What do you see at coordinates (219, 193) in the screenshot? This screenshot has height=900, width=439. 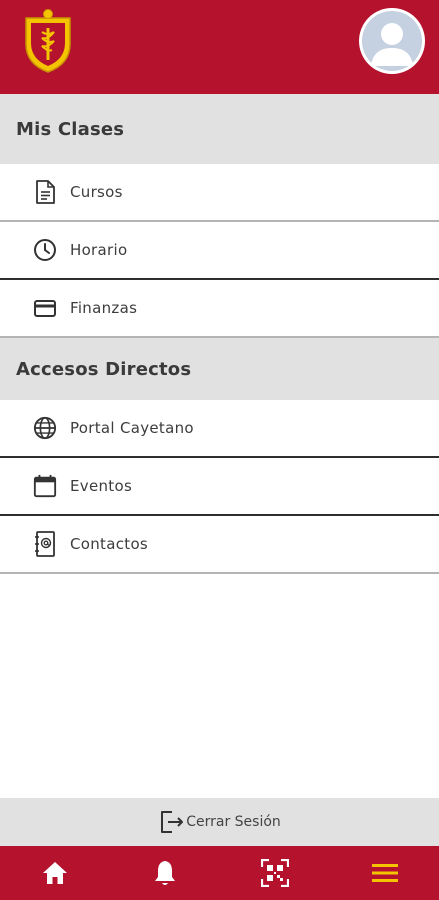 I see `menu-item-cursos: Cursos` at bounding box center [219, 193].